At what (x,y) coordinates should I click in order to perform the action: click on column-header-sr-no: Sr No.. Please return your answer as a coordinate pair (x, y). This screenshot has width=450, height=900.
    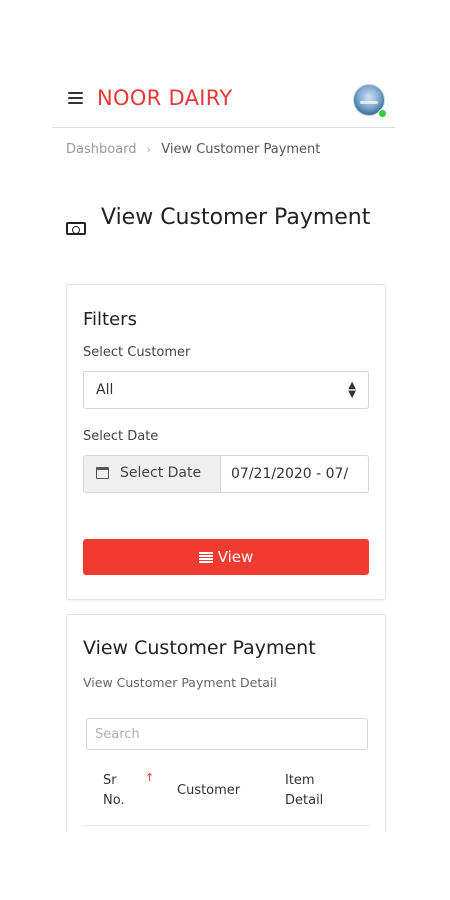
    Looking at the image, I should click on (121, 791).